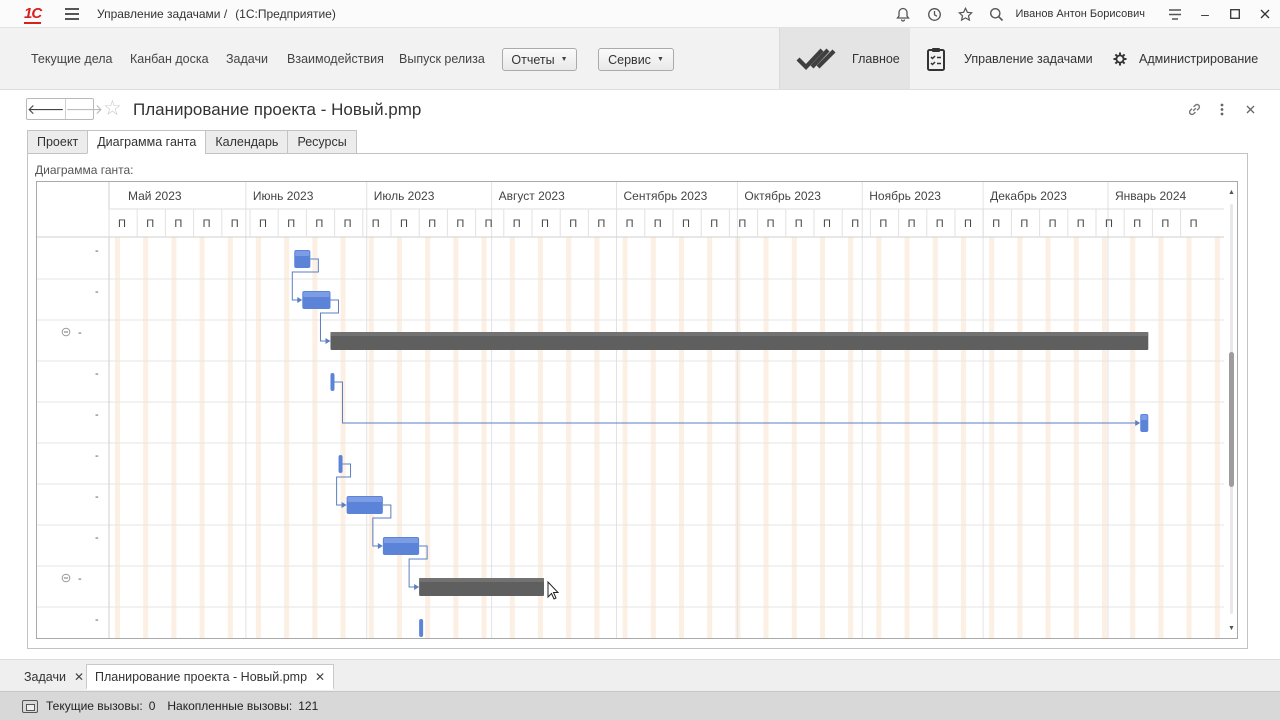 Image resolution: width=1280 pixels, height=720 pixels. Describe the element at coordinates (247, 59) in the screenshot. I see `nav-link-tasks: Задачи` at that location.